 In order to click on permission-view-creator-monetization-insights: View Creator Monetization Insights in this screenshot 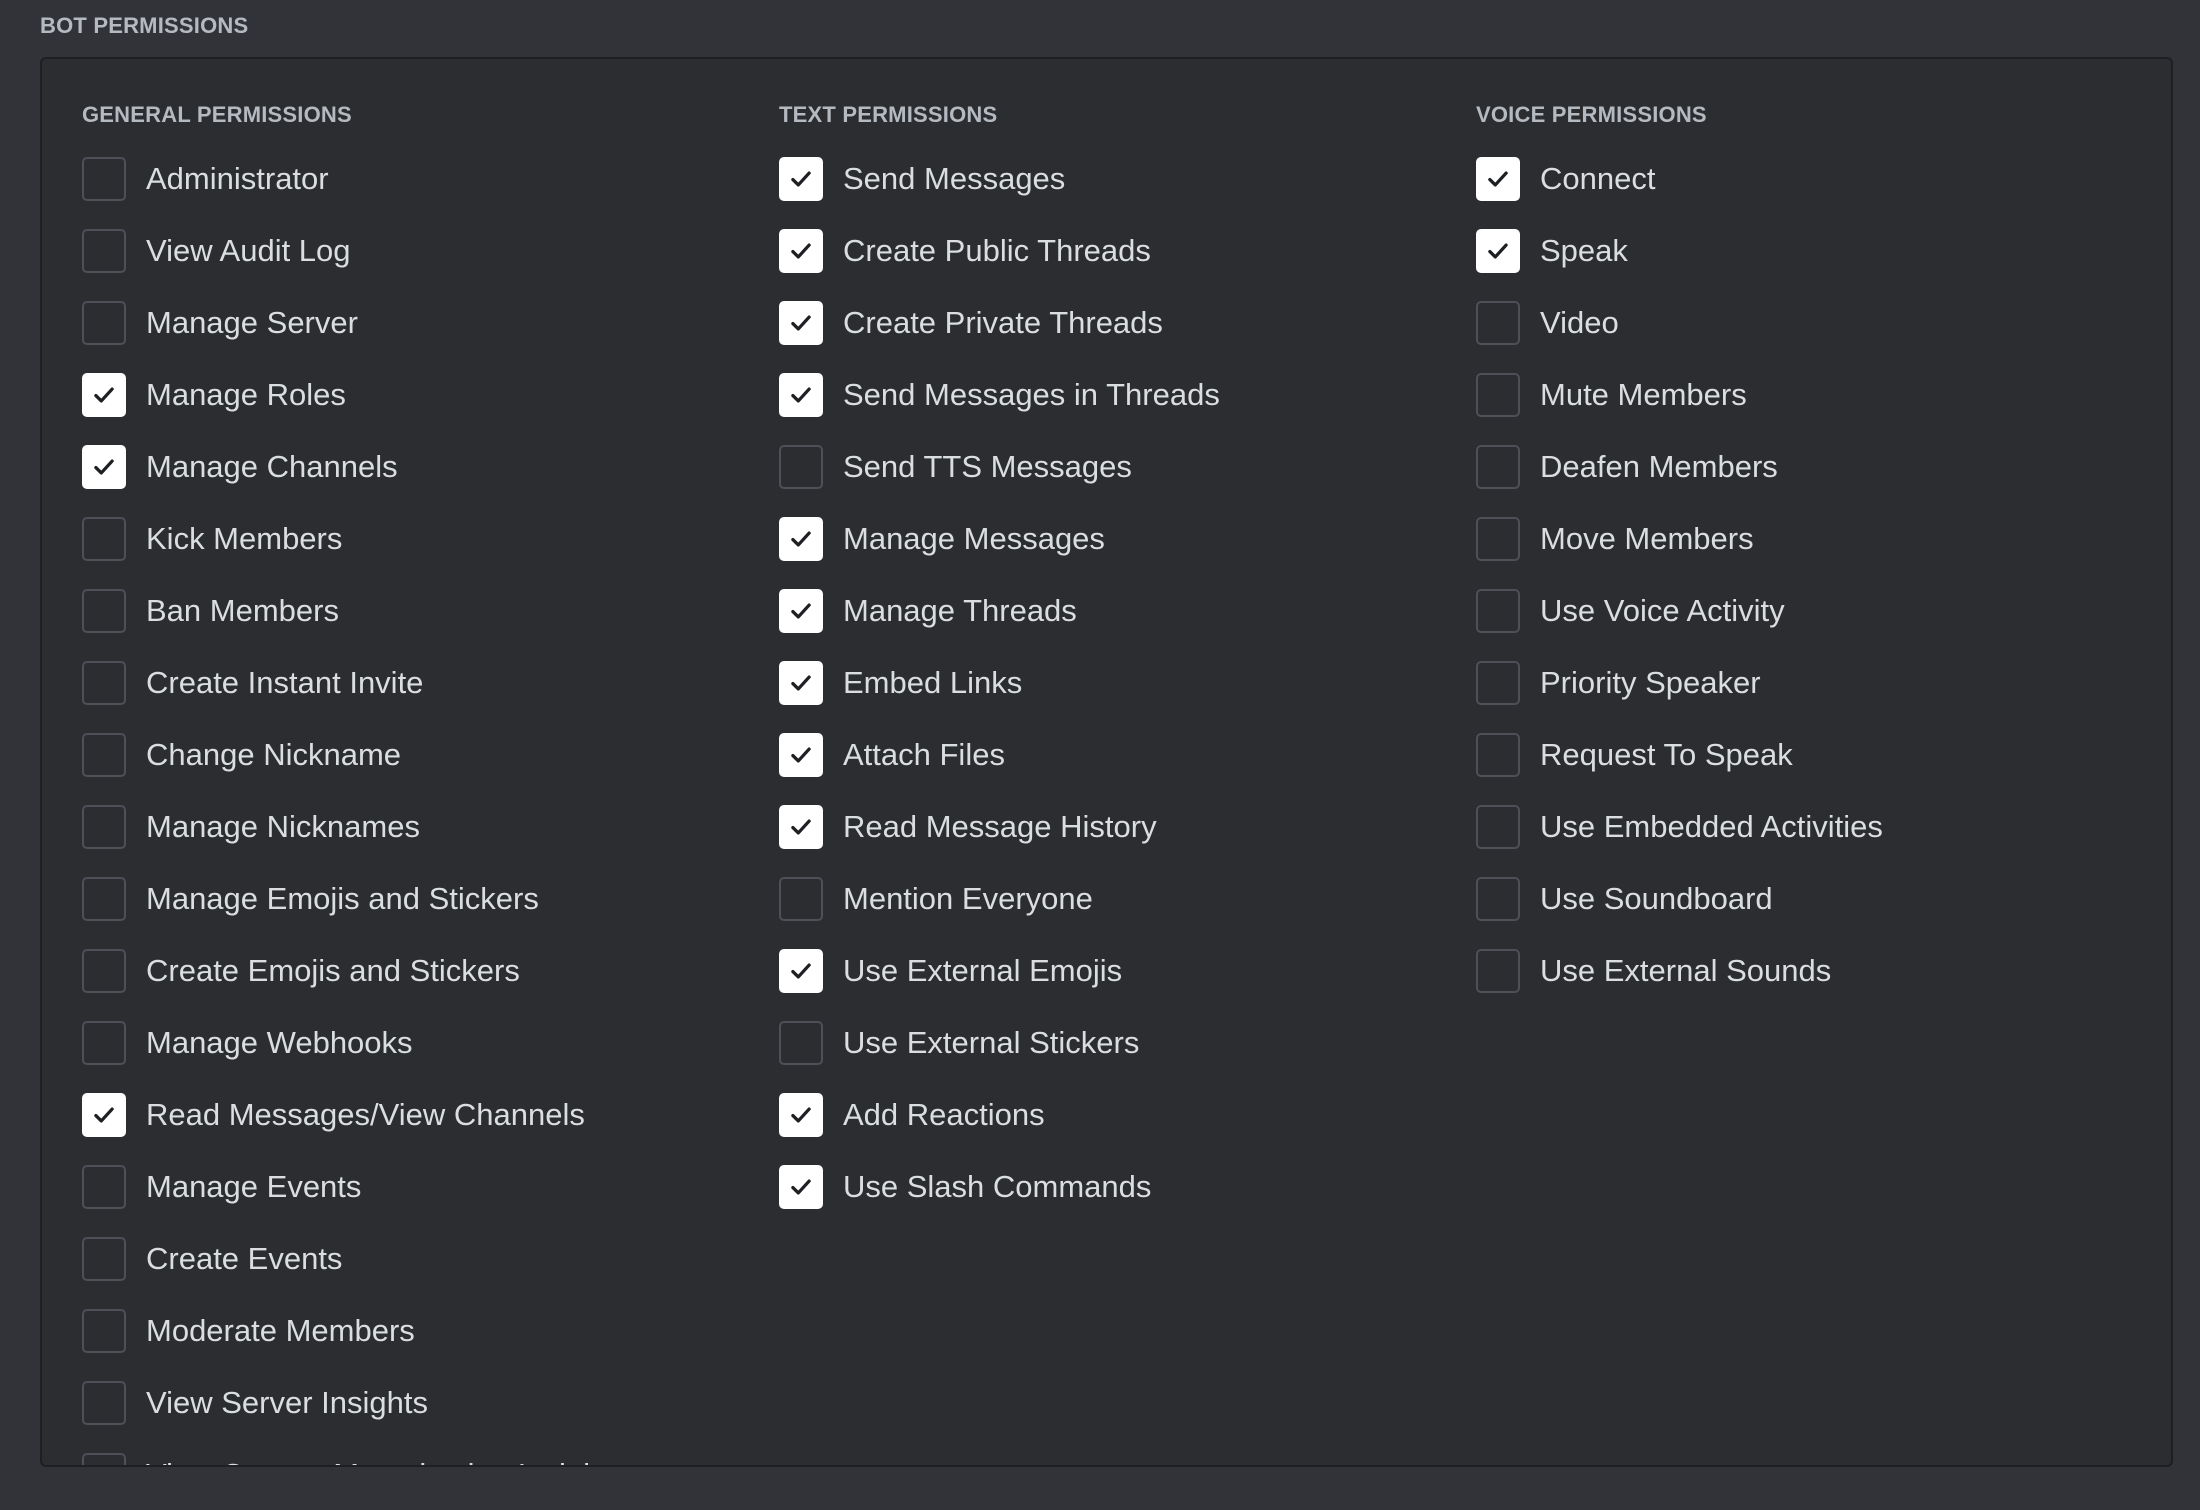, I will do `click(353, 1452)`.